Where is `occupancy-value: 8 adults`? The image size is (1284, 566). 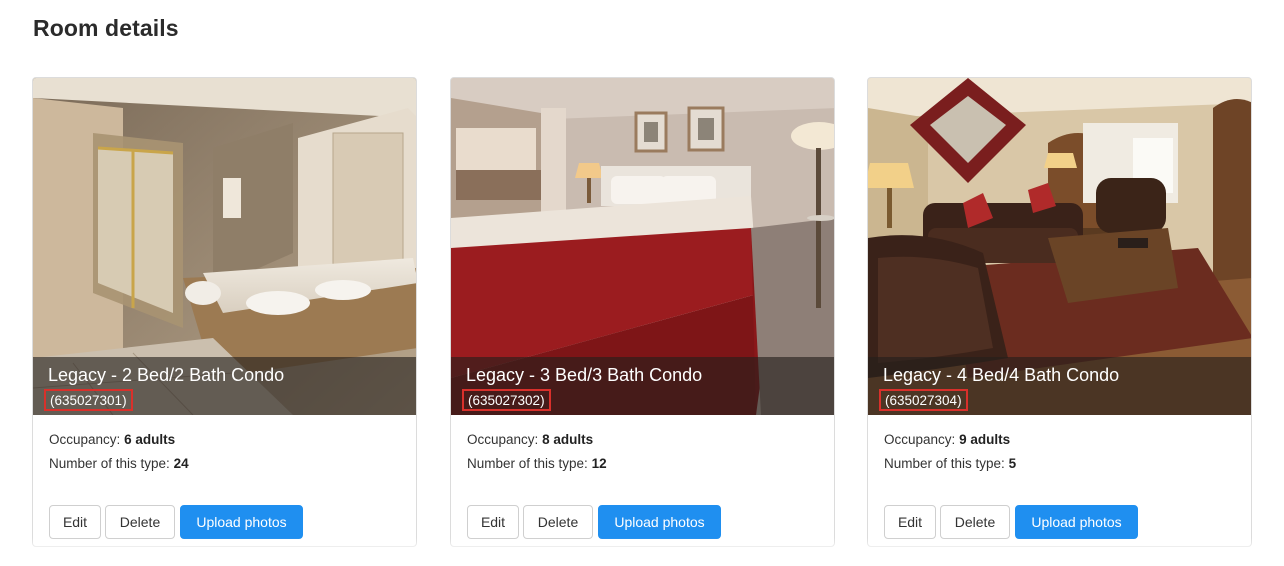 occupancy-value: 8 adults is located at coordinates (568, 439).